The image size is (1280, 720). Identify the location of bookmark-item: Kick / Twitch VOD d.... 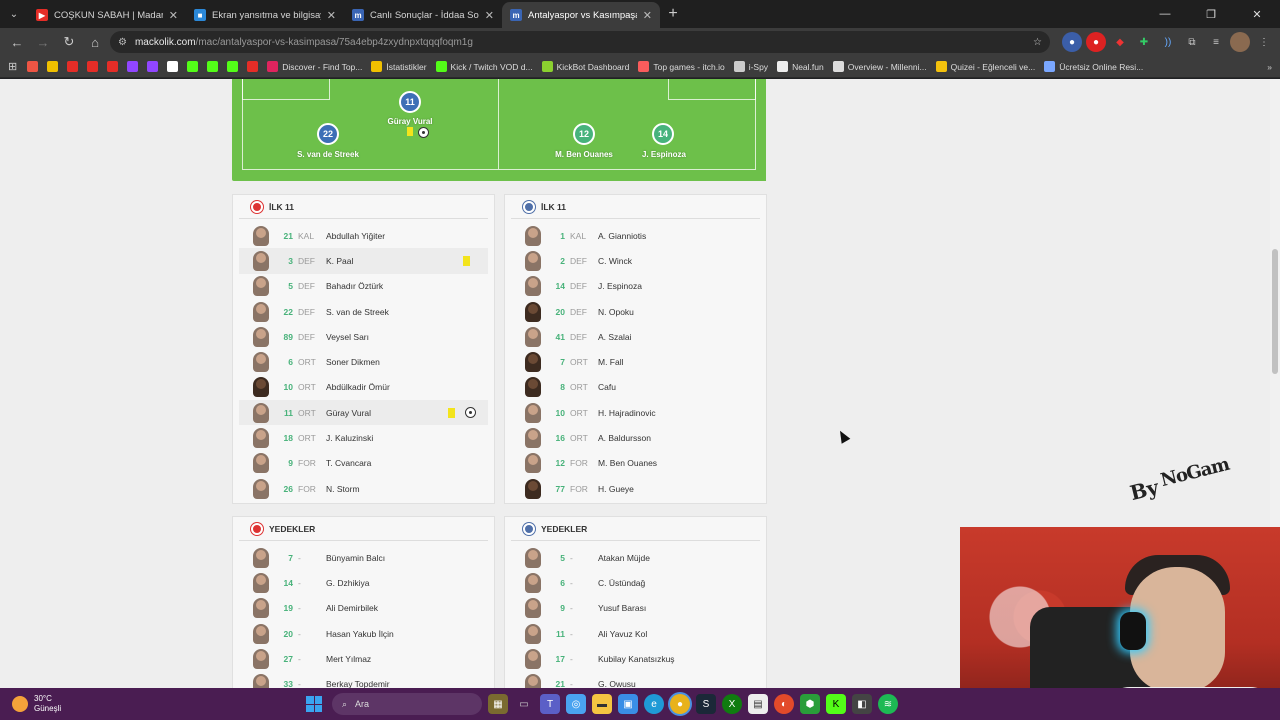
(484, 66).